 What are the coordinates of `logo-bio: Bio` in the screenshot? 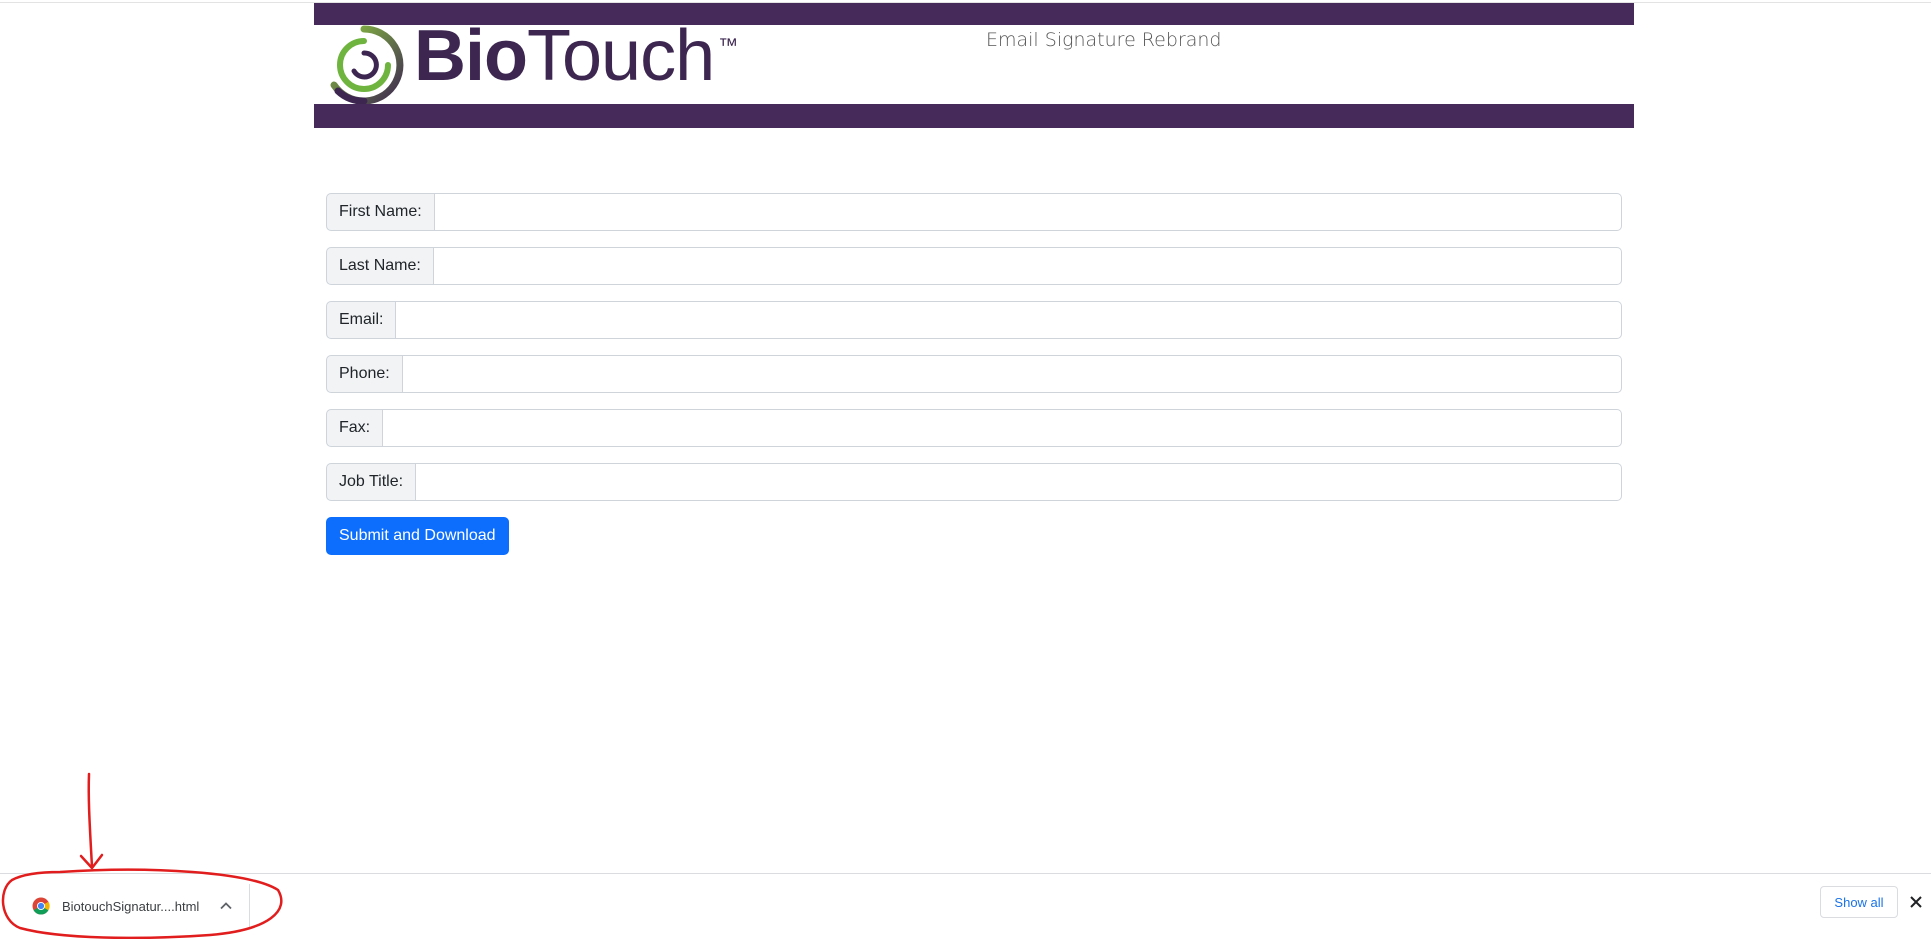 It's located at (471, 56).